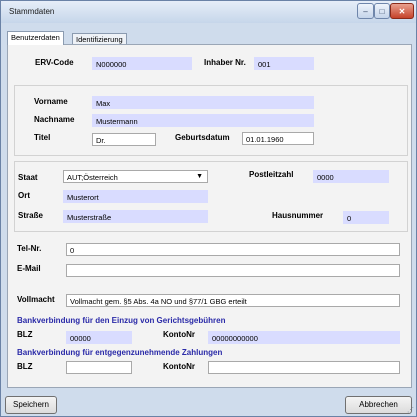 The height and width of the screenshot is (417, 417). What do you see at coordinates (54, 119) in the screenshot?
I see `nachname-label: Nachname` at bounding box center [54, 119].